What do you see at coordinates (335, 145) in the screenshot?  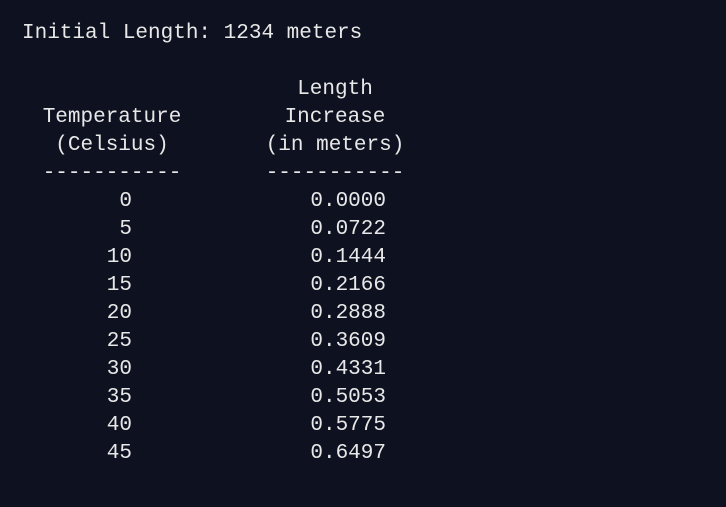 I see `length-header-line-3: (in meters)` at bounding box center [335, 145].